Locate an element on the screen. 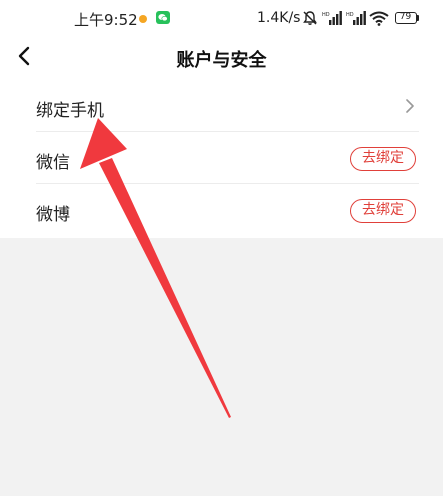 The width and height of the screenshot is (443, 496). wechat-label: 微信 is located at coordinates (53, 163).